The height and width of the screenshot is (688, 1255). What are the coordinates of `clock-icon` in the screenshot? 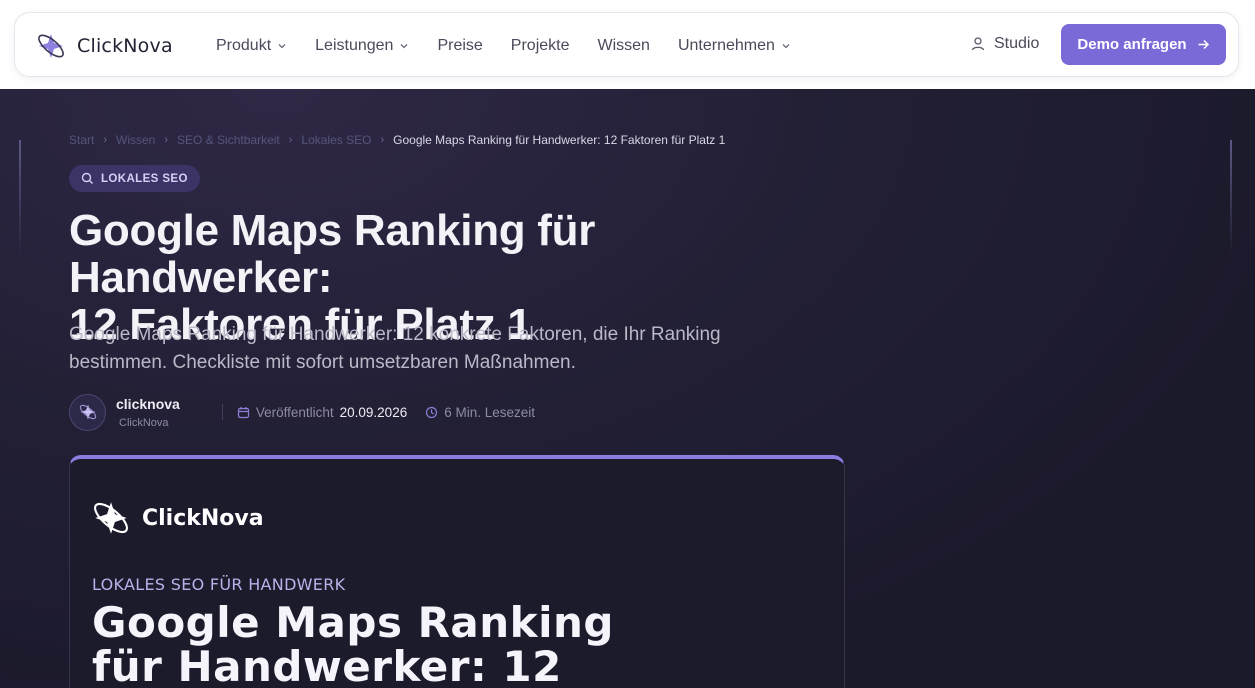 It's located at (432, 412).